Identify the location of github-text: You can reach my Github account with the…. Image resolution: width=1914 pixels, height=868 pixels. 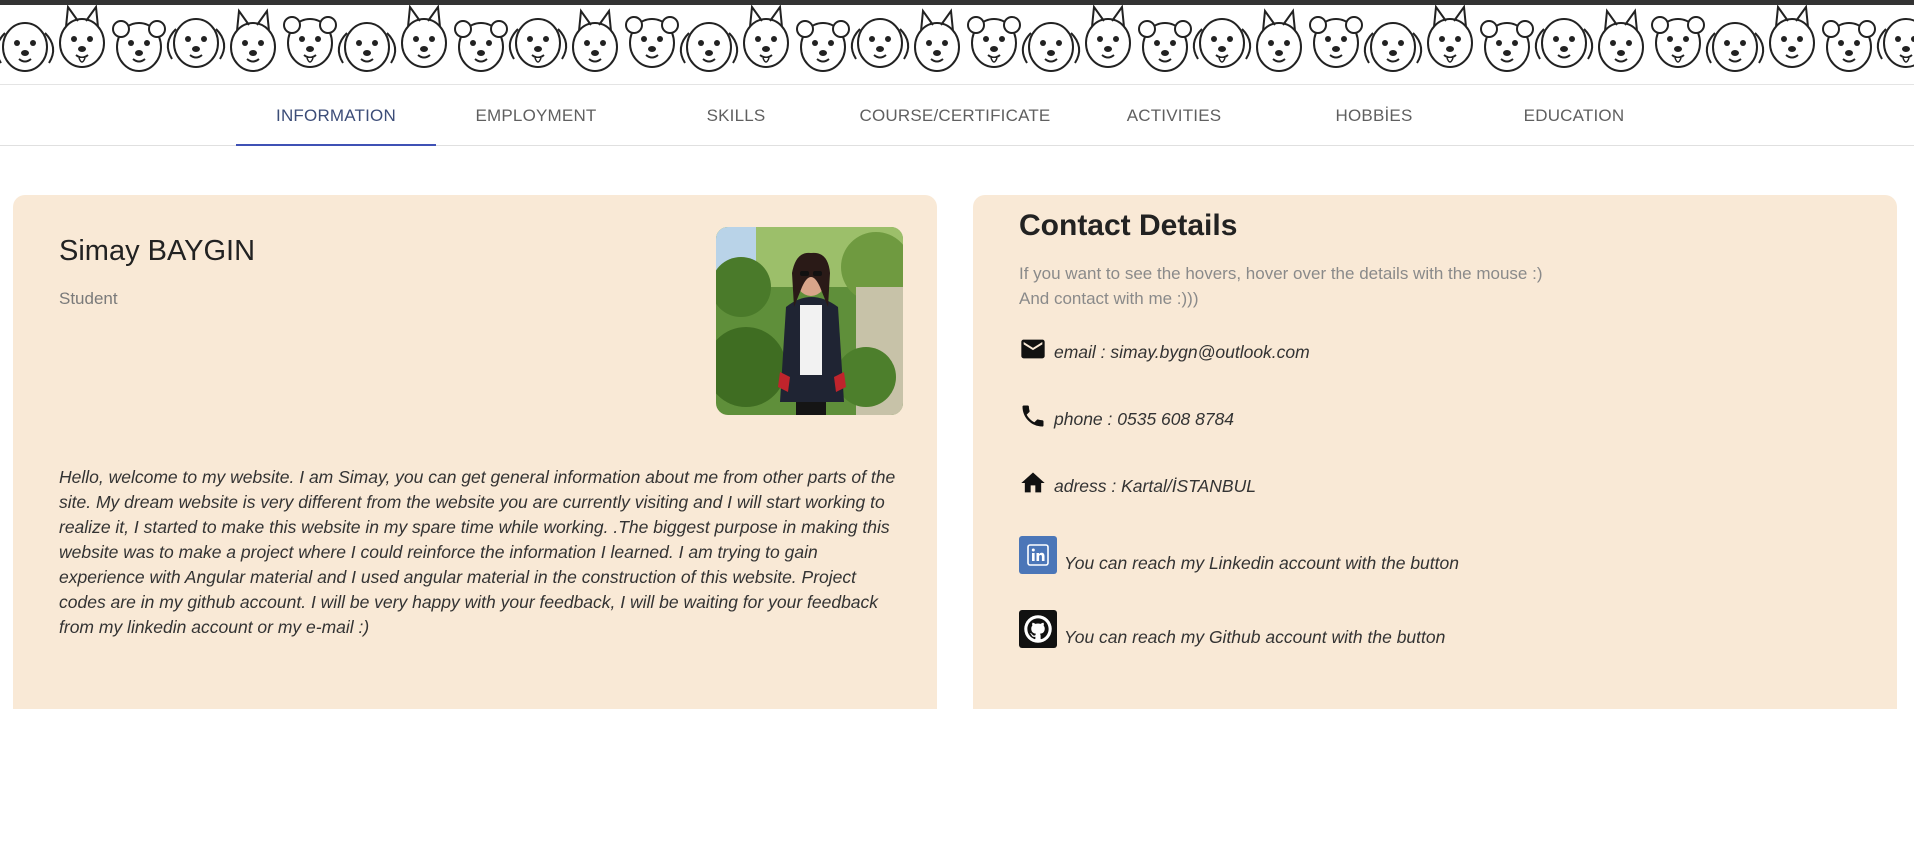
(1255, 637).